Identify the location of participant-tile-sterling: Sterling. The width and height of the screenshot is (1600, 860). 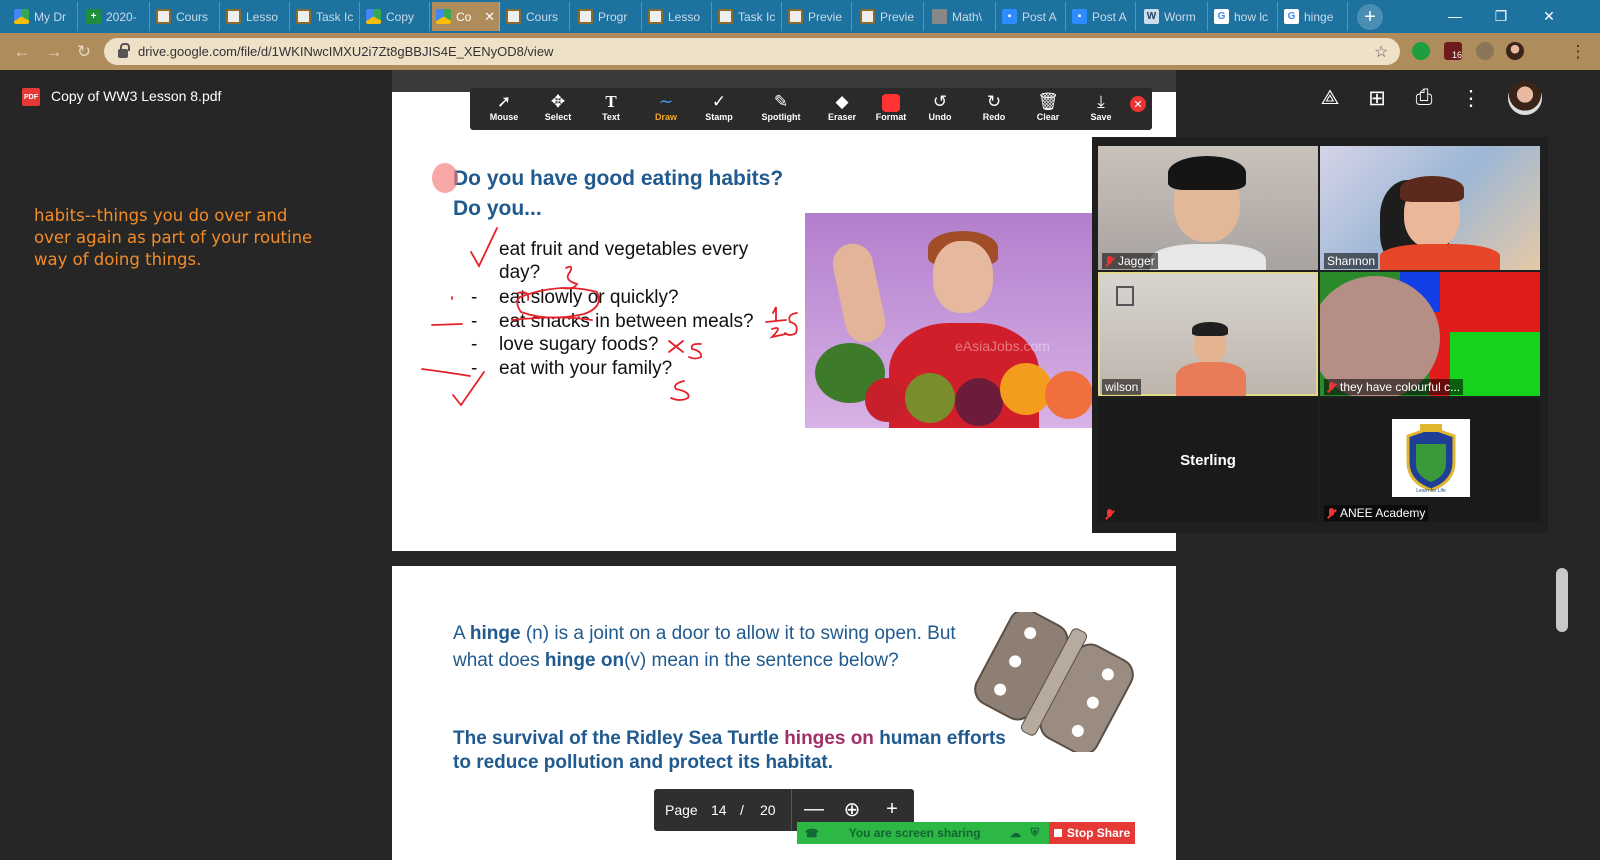
(1208, 460).